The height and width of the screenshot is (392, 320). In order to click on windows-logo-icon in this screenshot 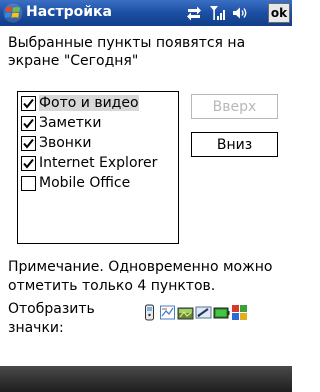, I will do `click(13, 13)`.